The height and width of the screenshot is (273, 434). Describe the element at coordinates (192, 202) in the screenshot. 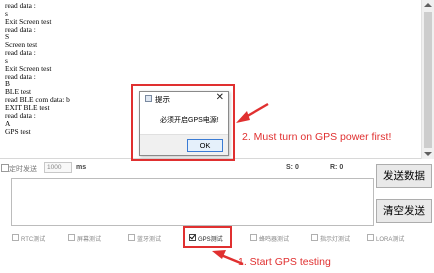

I see `send-input` at that location.